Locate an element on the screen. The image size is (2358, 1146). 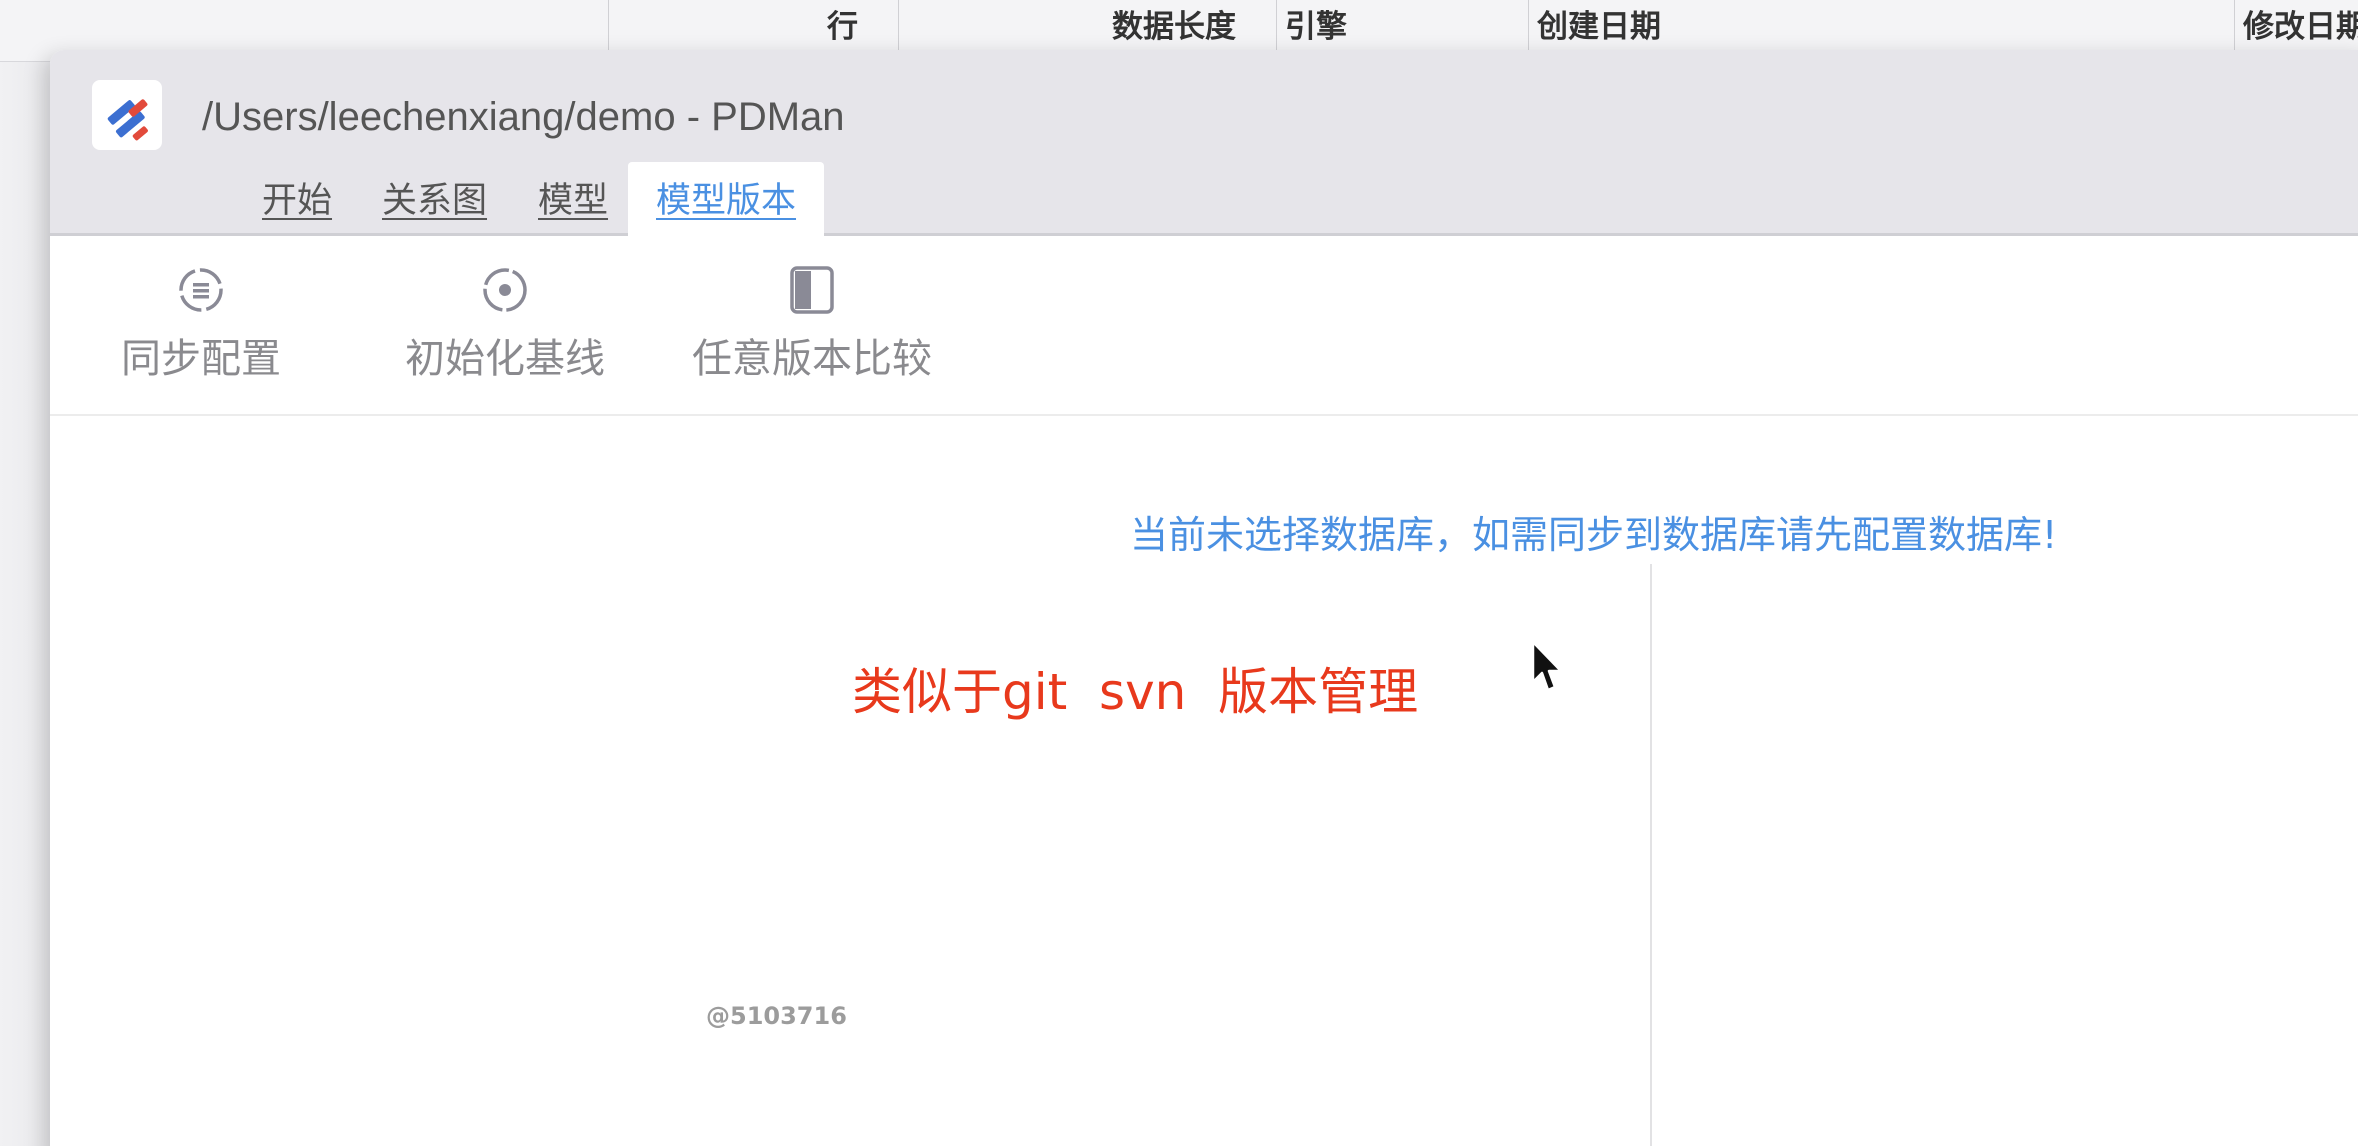
compare-versions-icon is located at coordinates (812, 290).